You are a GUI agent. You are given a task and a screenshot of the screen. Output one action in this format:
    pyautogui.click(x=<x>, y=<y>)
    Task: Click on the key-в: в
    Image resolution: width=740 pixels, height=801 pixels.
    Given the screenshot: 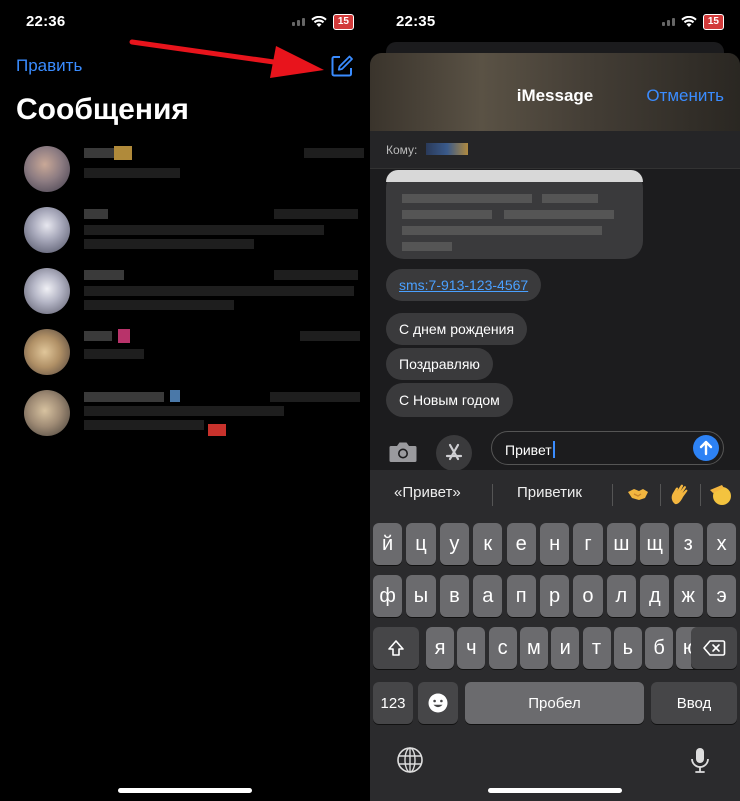 What is the action you would take?
    pyautogui.click(x=454, y=596)
    